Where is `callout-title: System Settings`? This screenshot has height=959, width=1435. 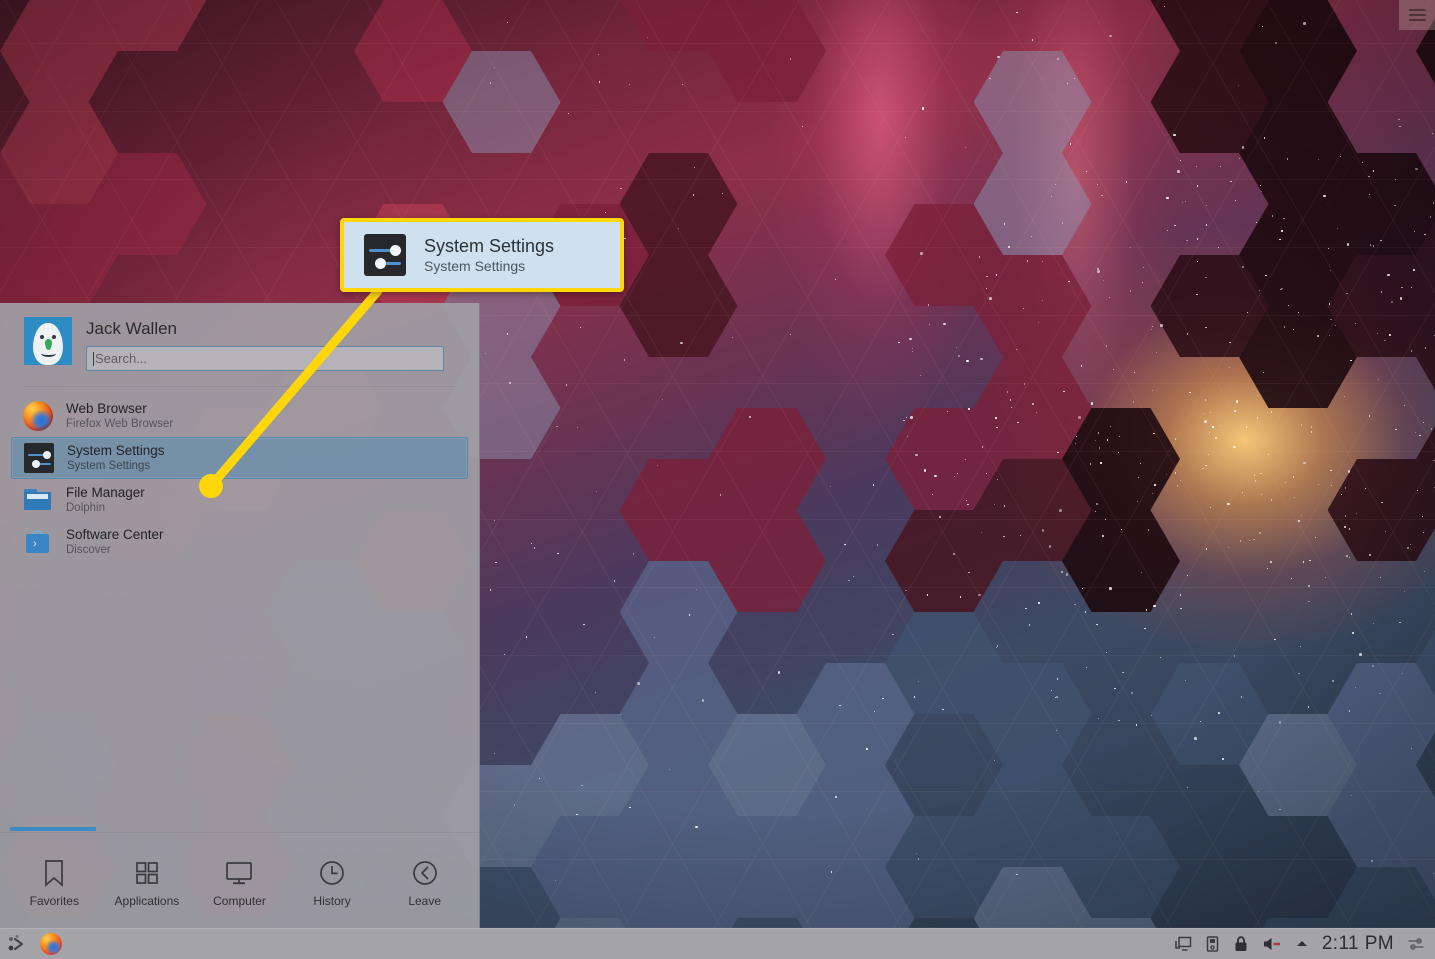
callout-title: System Settings is located at coordinates (489, 246).